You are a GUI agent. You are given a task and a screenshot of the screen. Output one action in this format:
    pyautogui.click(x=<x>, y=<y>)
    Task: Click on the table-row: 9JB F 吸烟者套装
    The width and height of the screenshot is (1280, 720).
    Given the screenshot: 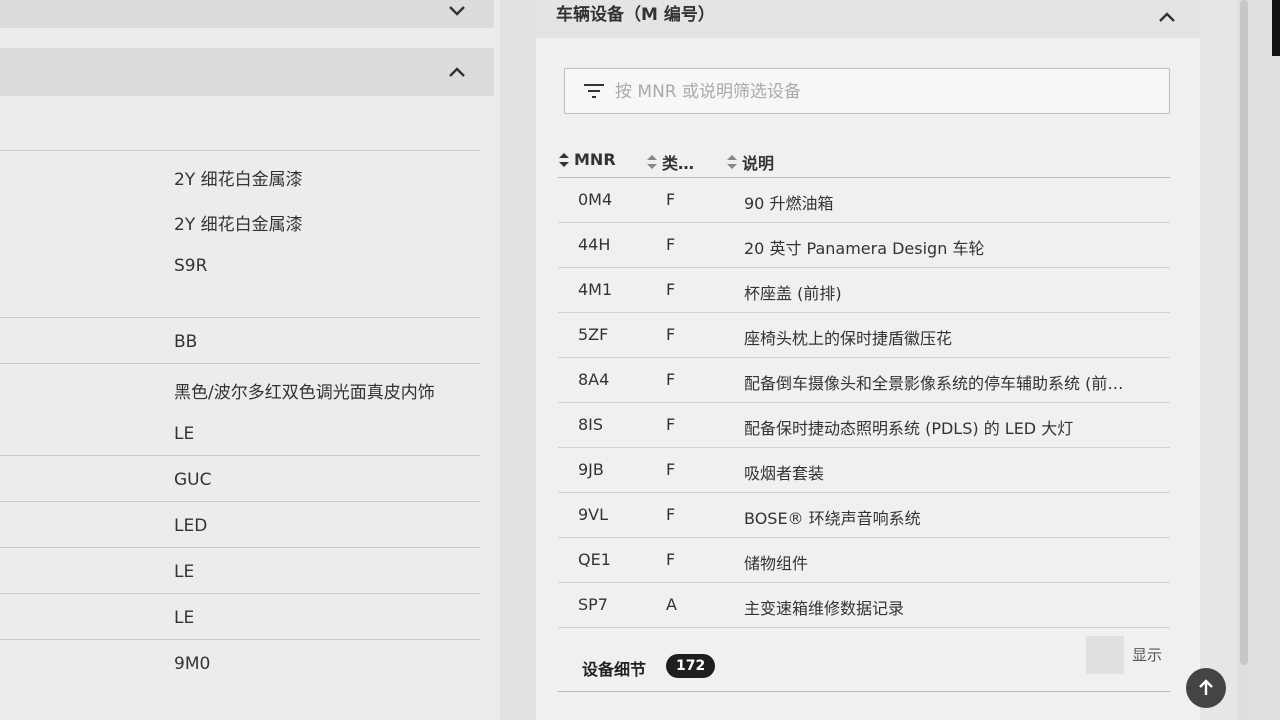 What is the action you would take?
    pyautogui.click(x=864, y=470)
    